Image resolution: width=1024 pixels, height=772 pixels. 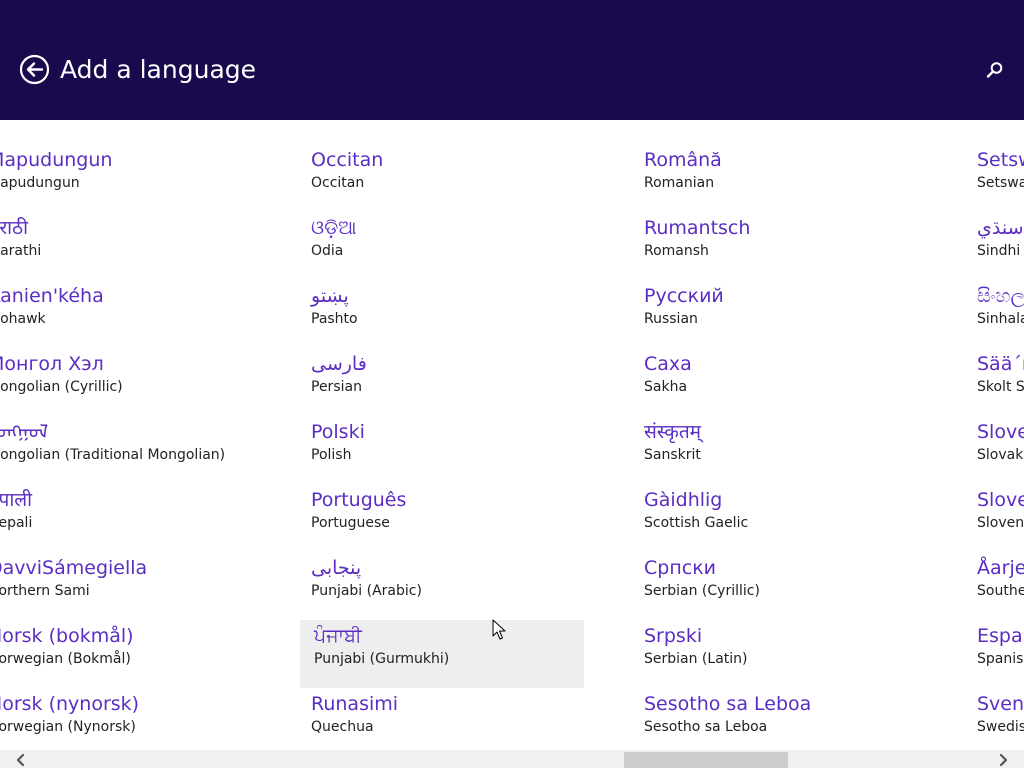 I want to click on language-item-sinhala: සිංහල Sinhala, so click(x=995, y=314).